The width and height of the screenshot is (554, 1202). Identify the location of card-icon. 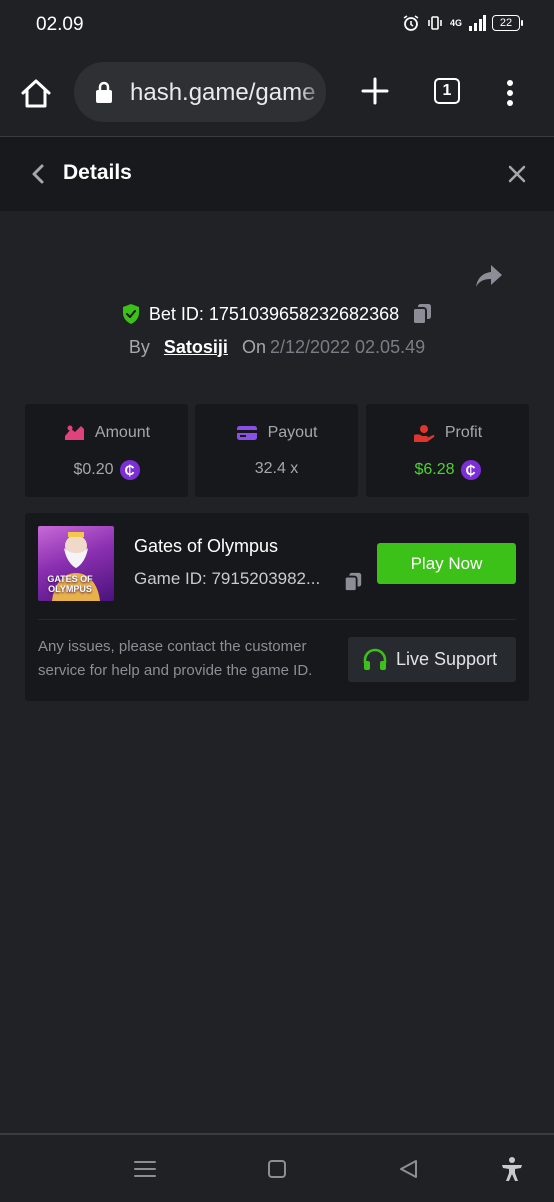
(246, 433).